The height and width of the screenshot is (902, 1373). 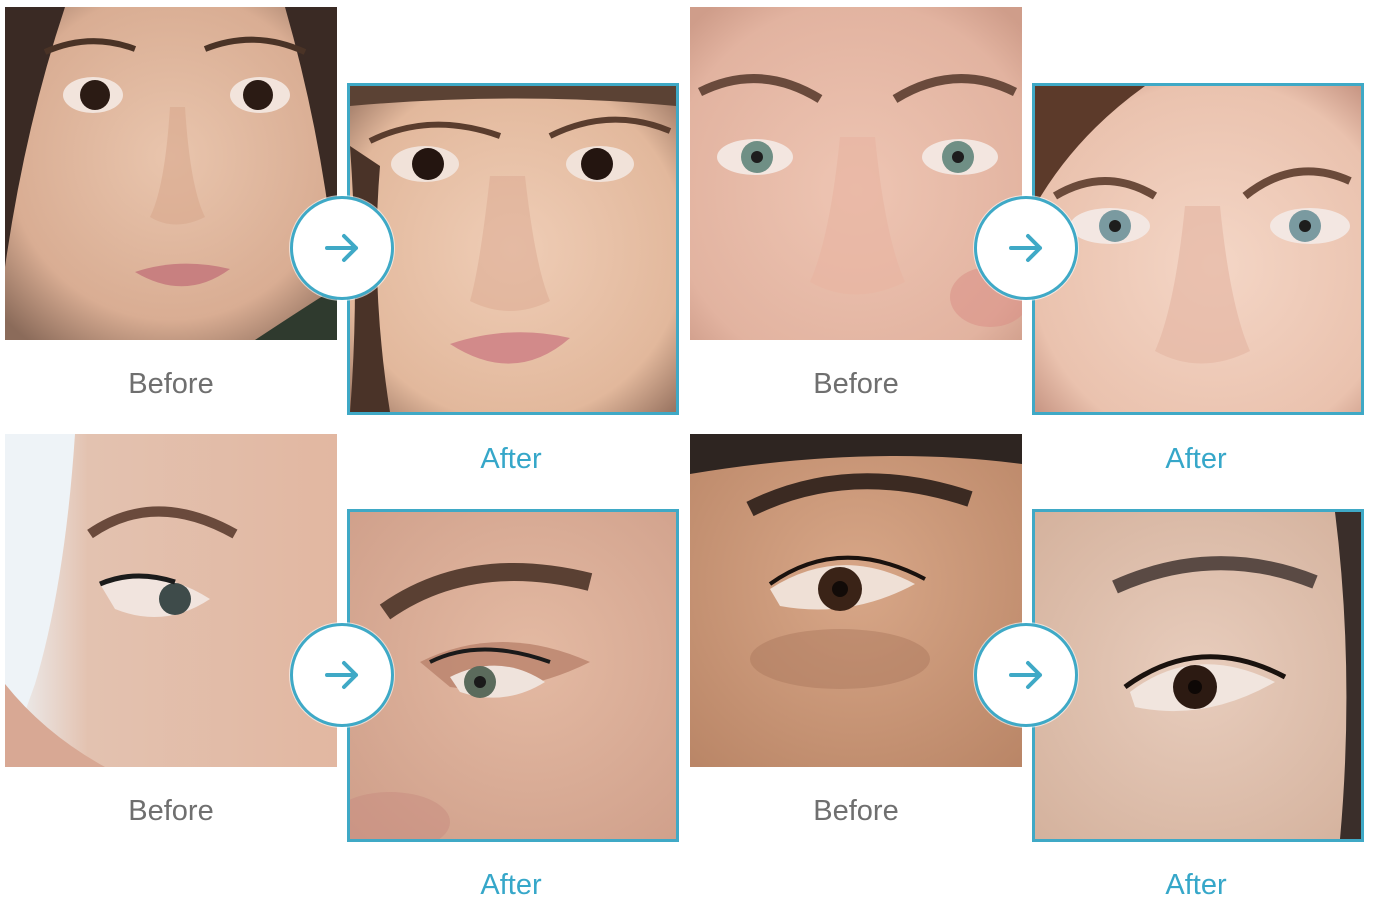 What do you see at coordinates (1196, 885) in the screenshot?
I see `after-label-4: After` at bounding box center [1196, 885].